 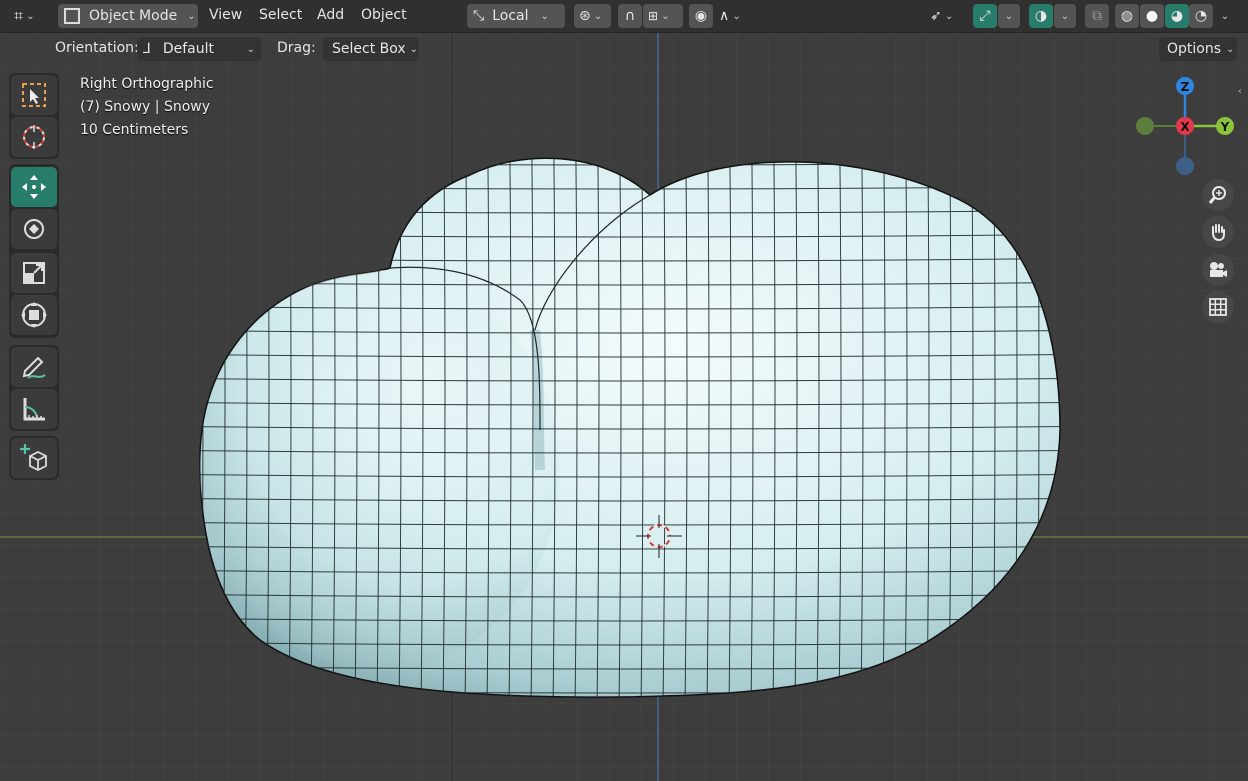 I want to click on rendered-shading-button: ◔, so click(x=1201, y=16).